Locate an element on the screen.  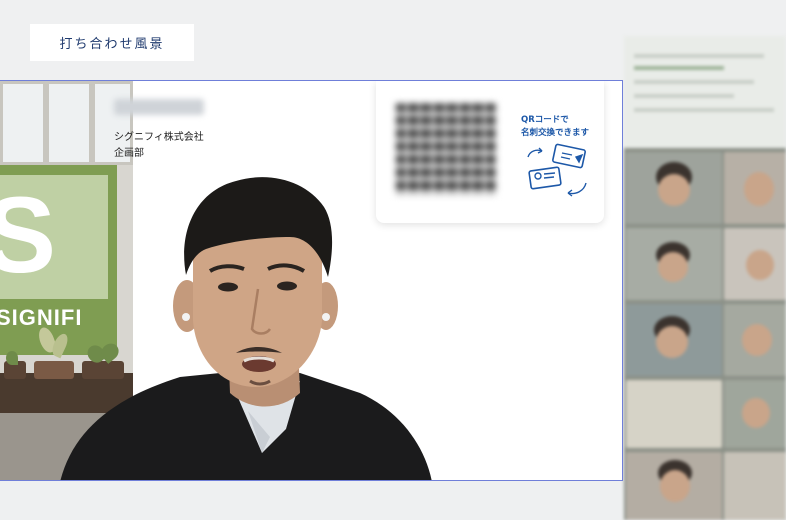
caption-title: 打ち合わせ風景 is located at coordinates (112, 44).